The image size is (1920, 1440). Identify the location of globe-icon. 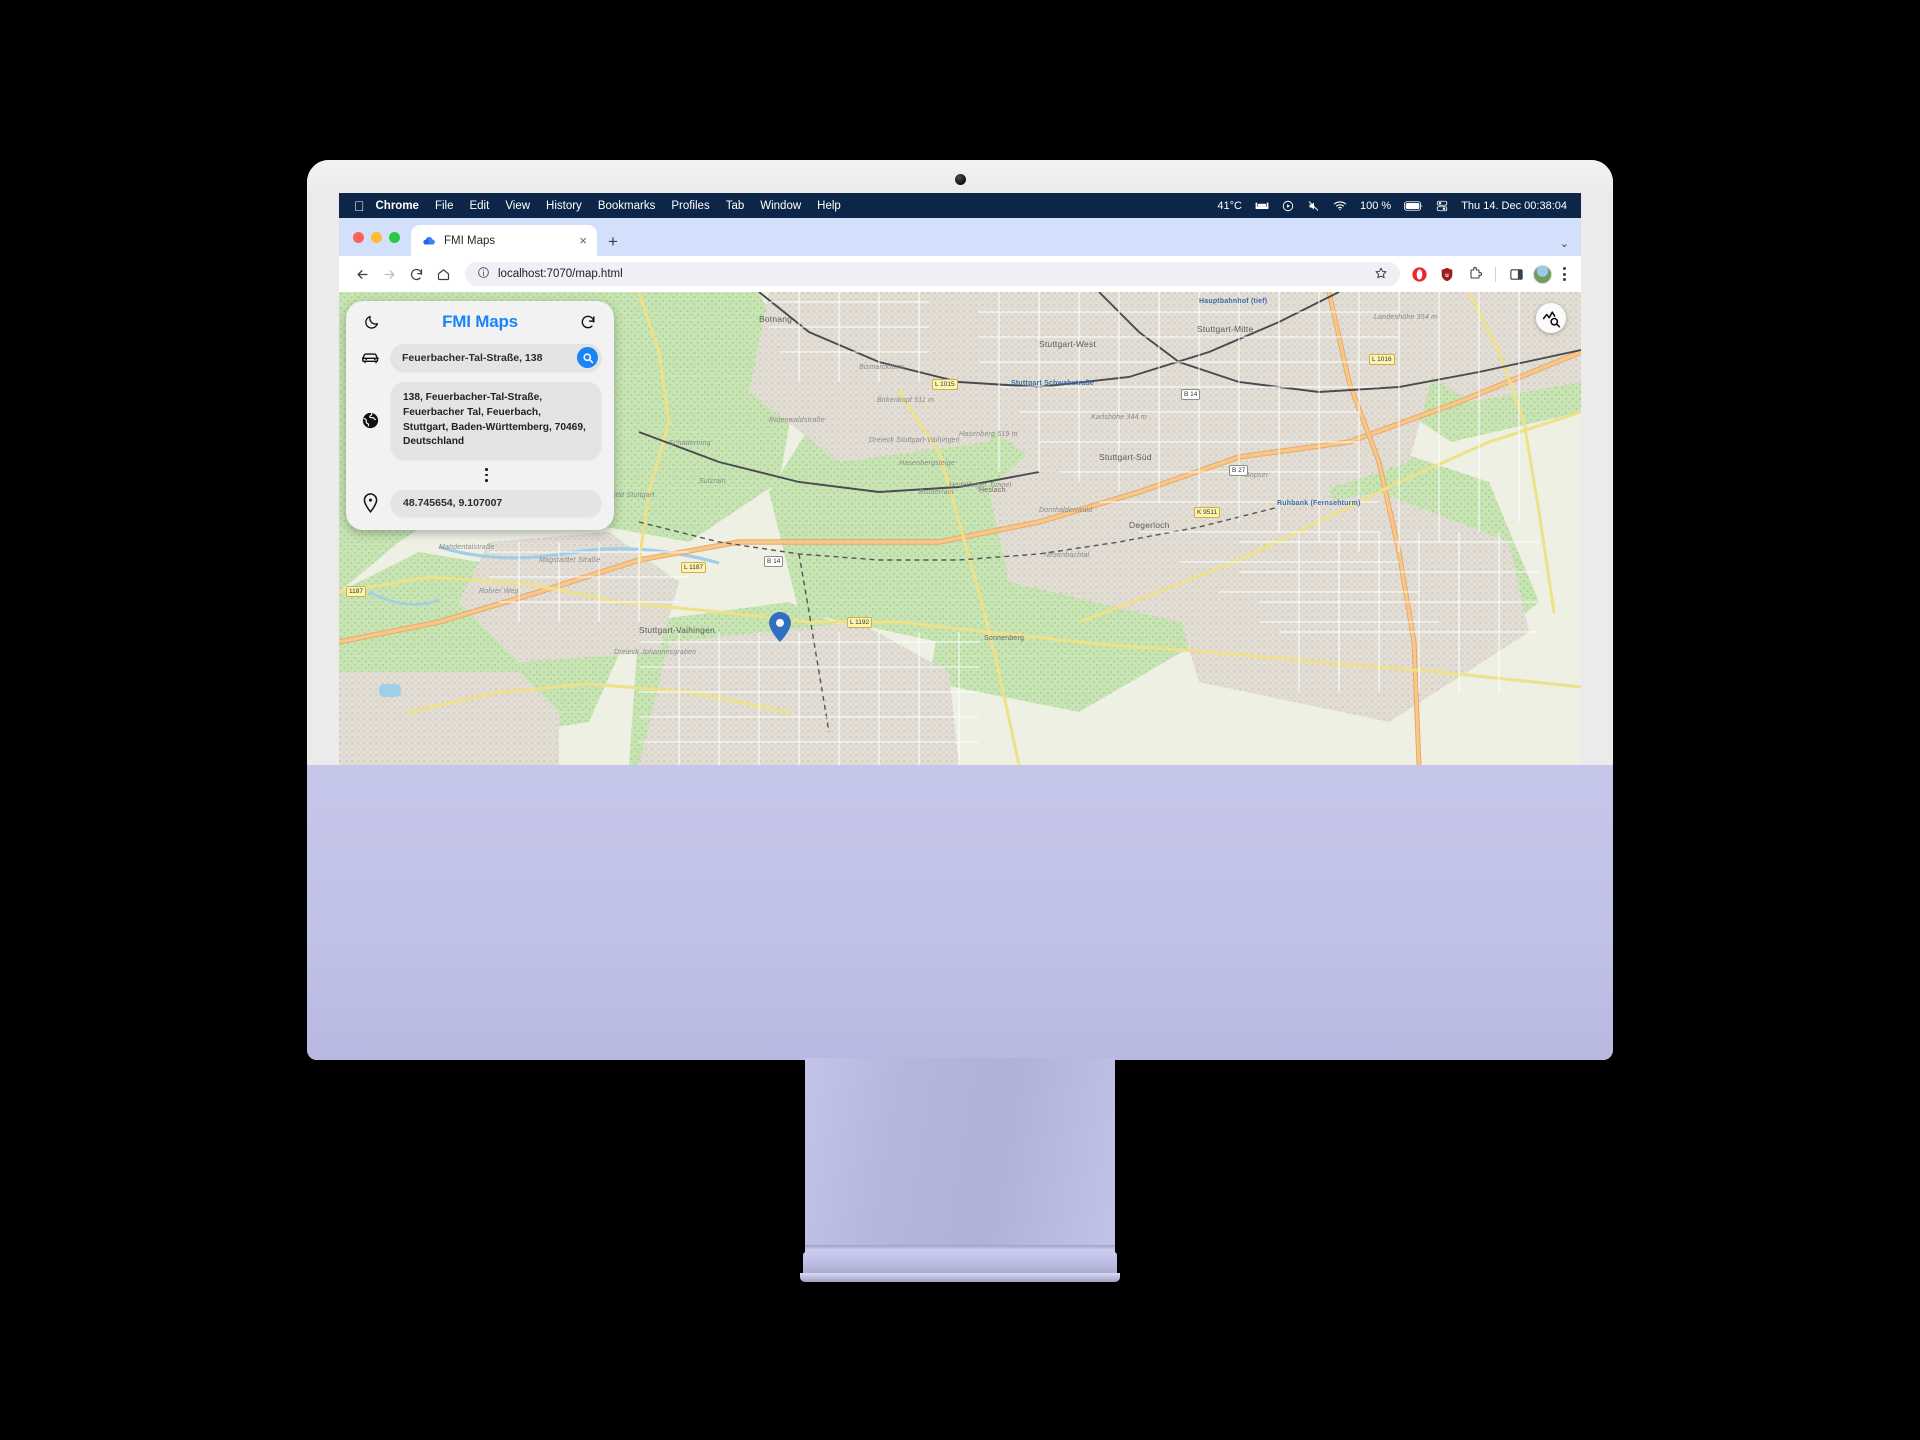
(370, 420).